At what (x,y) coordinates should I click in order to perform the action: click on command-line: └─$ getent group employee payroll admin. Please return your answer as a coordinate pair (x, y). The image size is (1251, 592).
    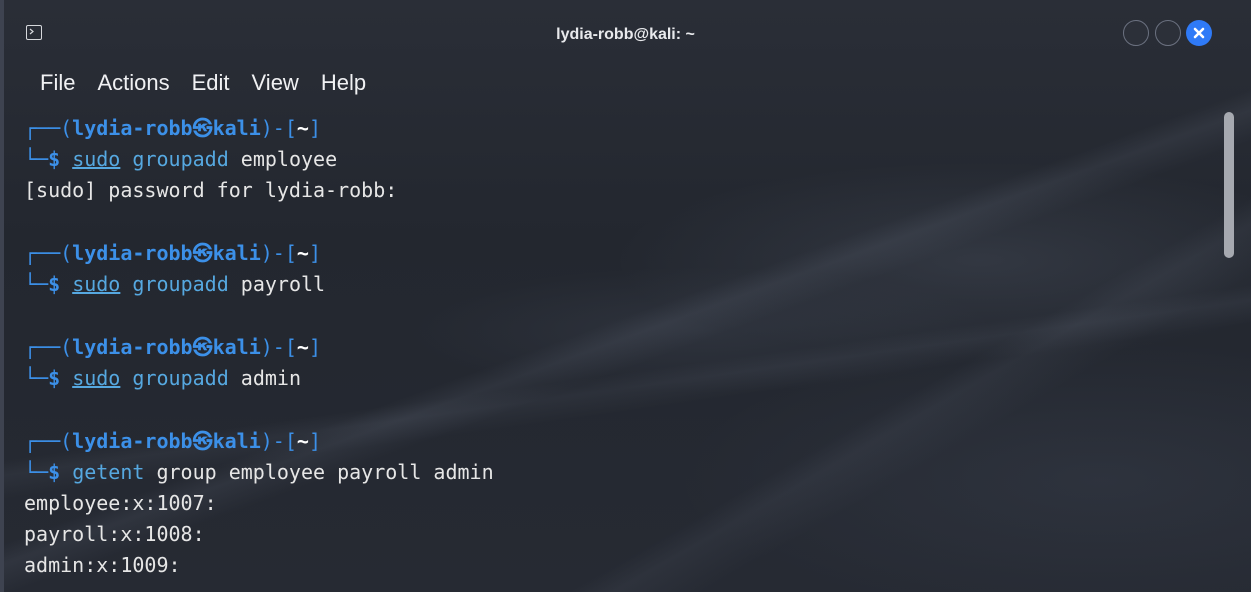
    Looking at the image, I should click on (614, 472).